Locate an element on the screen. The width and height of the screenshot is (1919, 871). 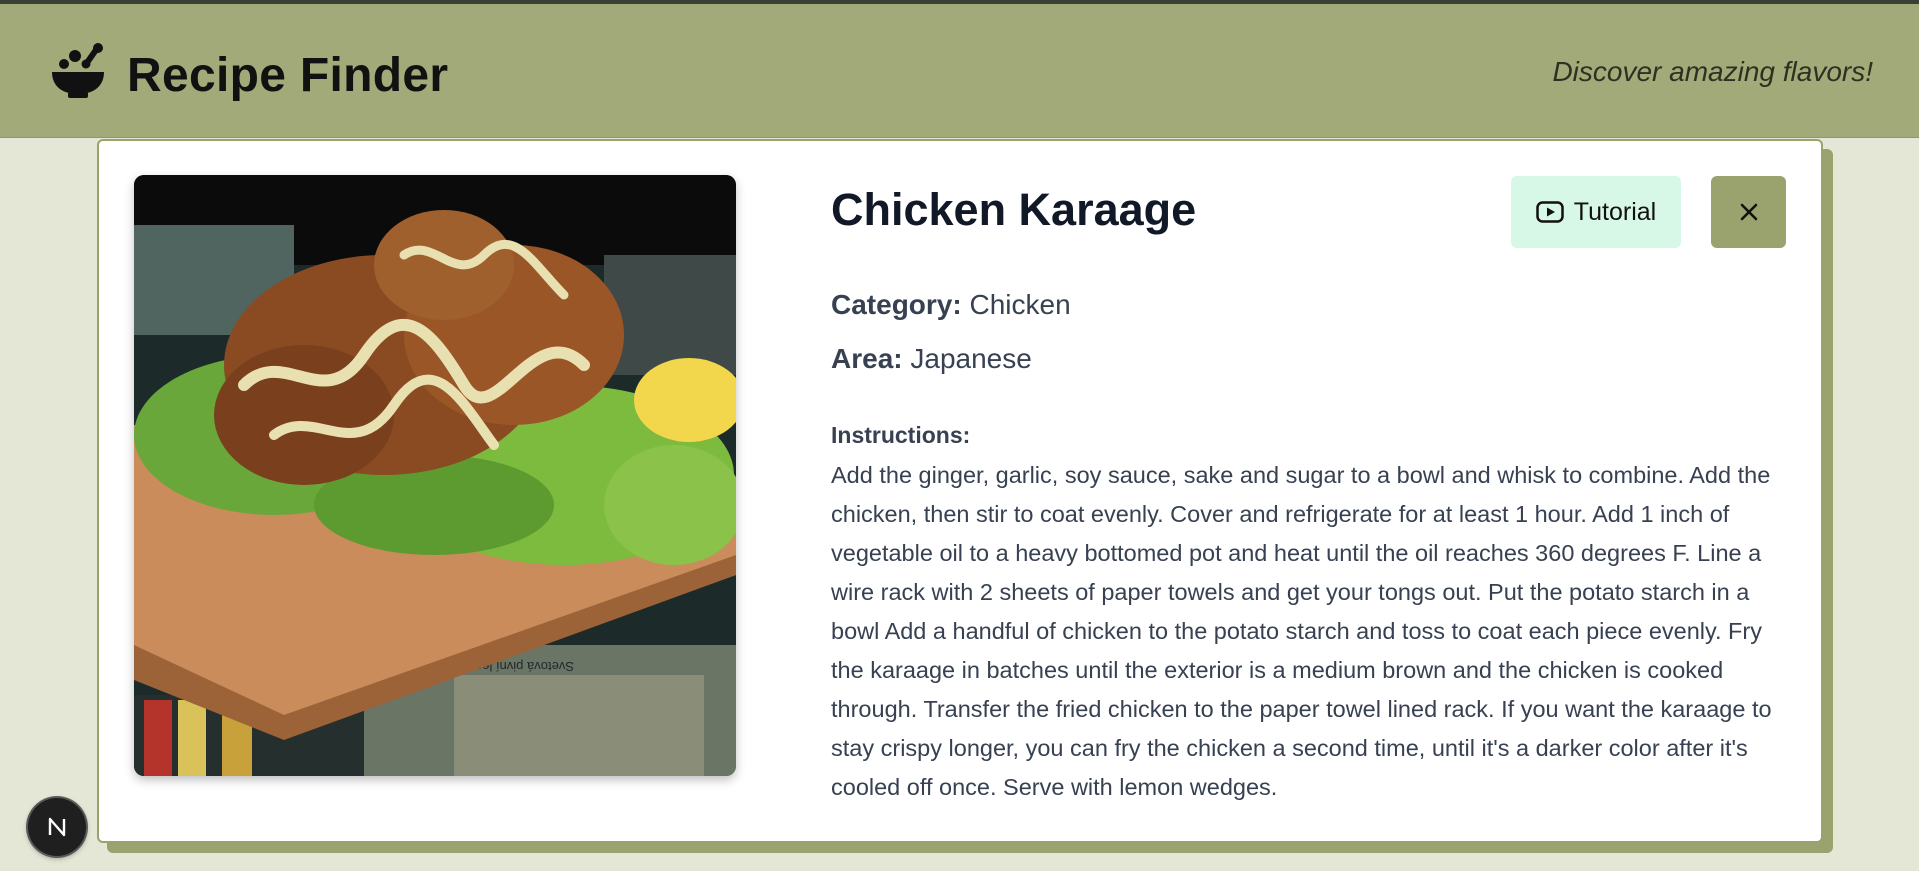
header-tagline: Discover amazing flavors! is located at coordinates (1712, 71).